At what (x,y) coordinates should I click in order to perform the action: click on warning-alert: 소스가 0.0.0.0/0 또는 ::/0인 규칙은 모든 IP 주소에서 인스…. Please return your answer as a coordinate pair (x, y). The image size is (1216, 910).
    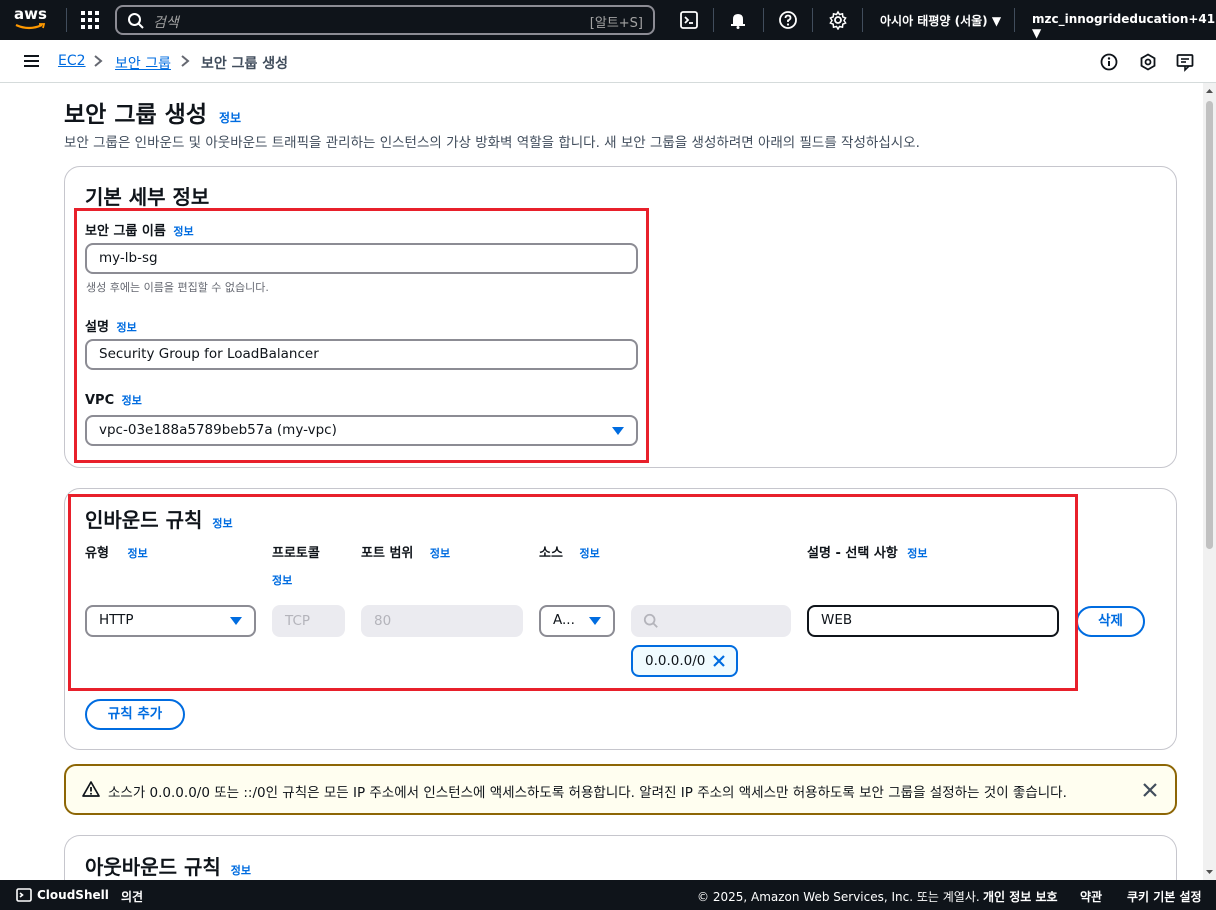
    Looking at the image, I should click on (620, 789).